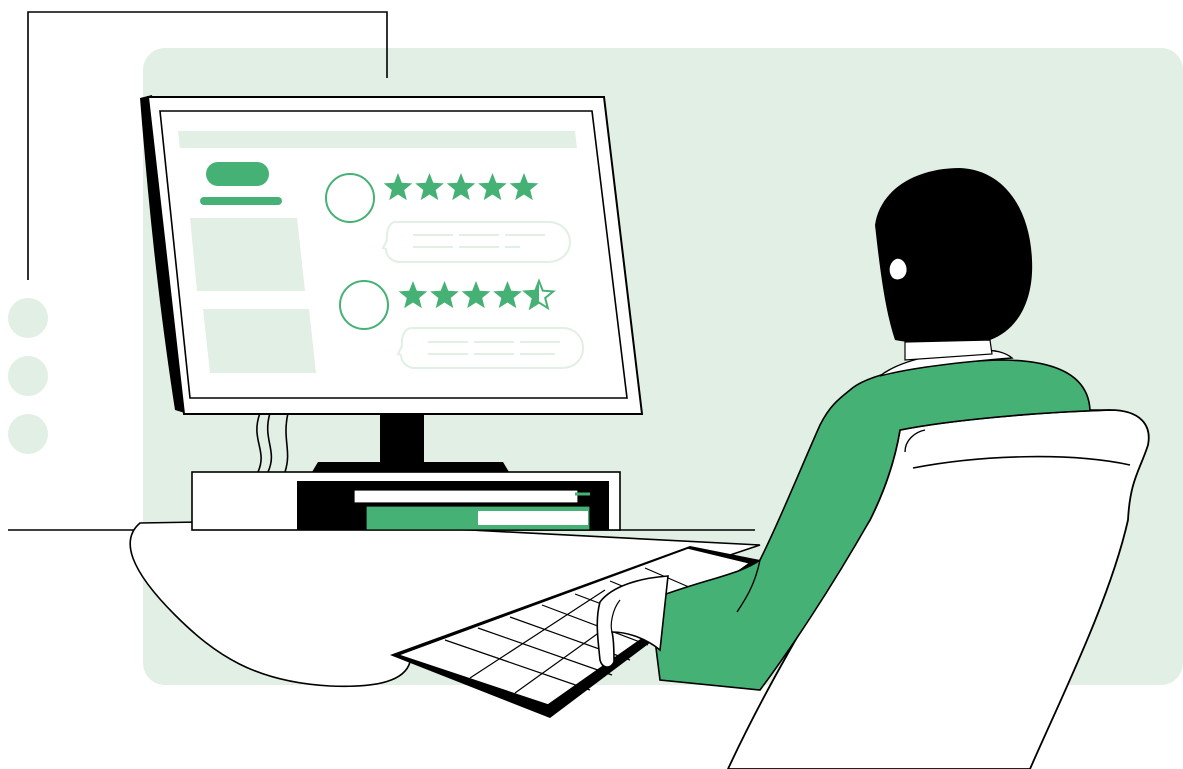  I want to click on screen-header-bar, so click(377, 139).